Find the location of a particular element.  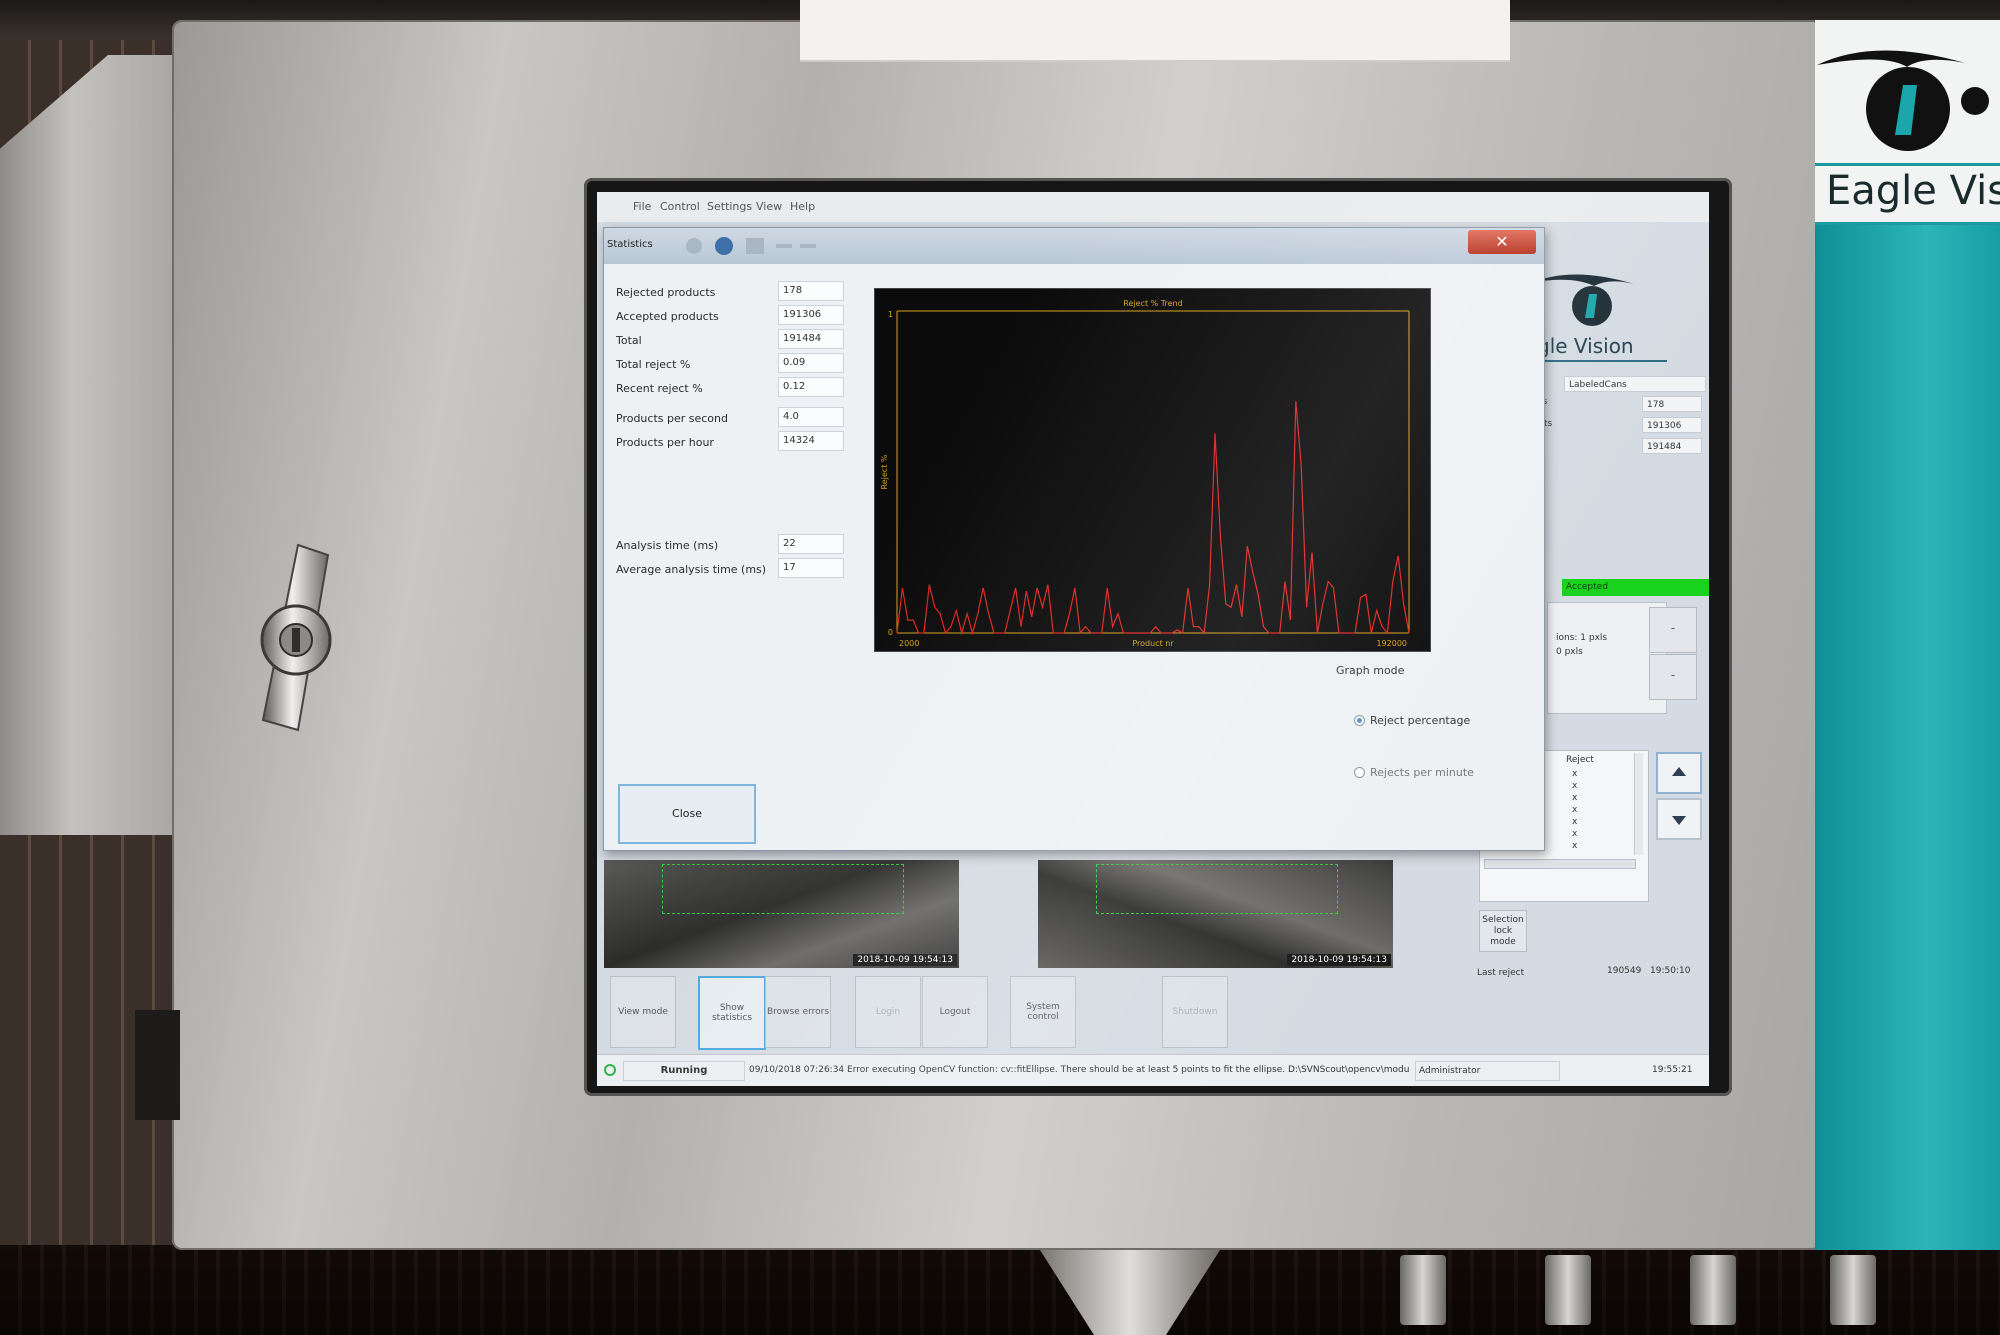

last-reject-number: 190549 is located at coordinates (1624, 971).